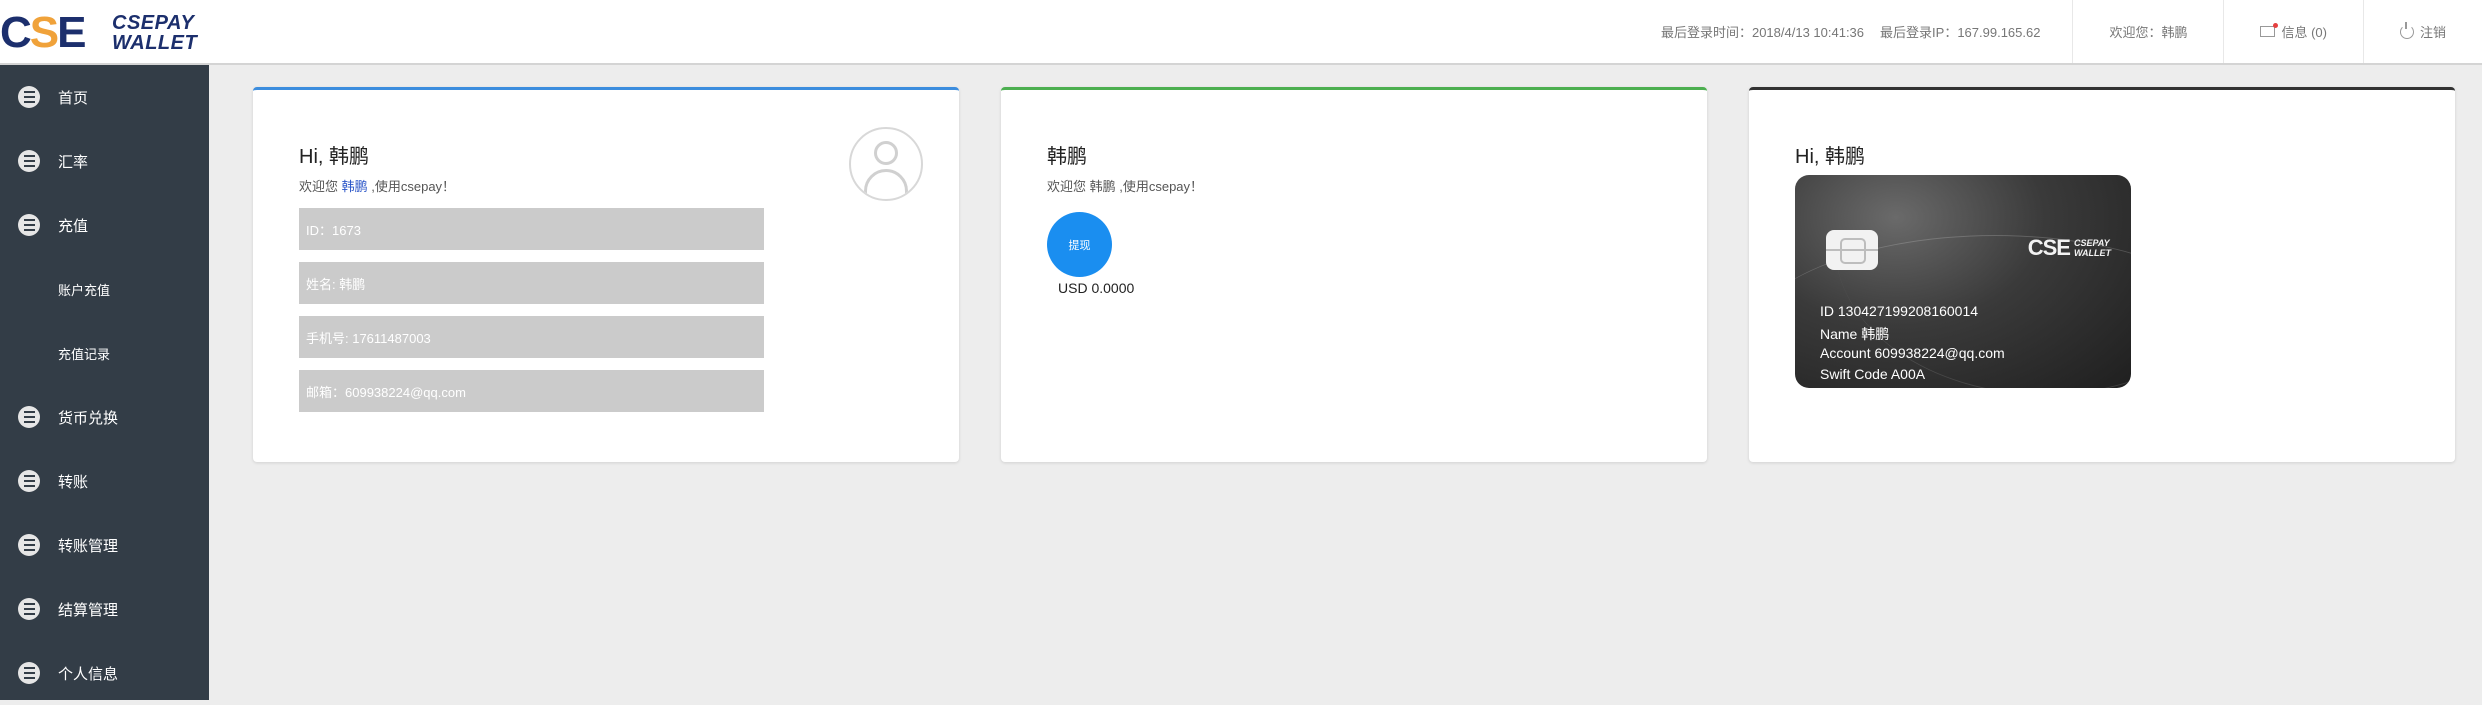 The width and height of the screenshot is (2482, 705). I want to click on balance-amount: USD 0.0000, so click(1096, 288).